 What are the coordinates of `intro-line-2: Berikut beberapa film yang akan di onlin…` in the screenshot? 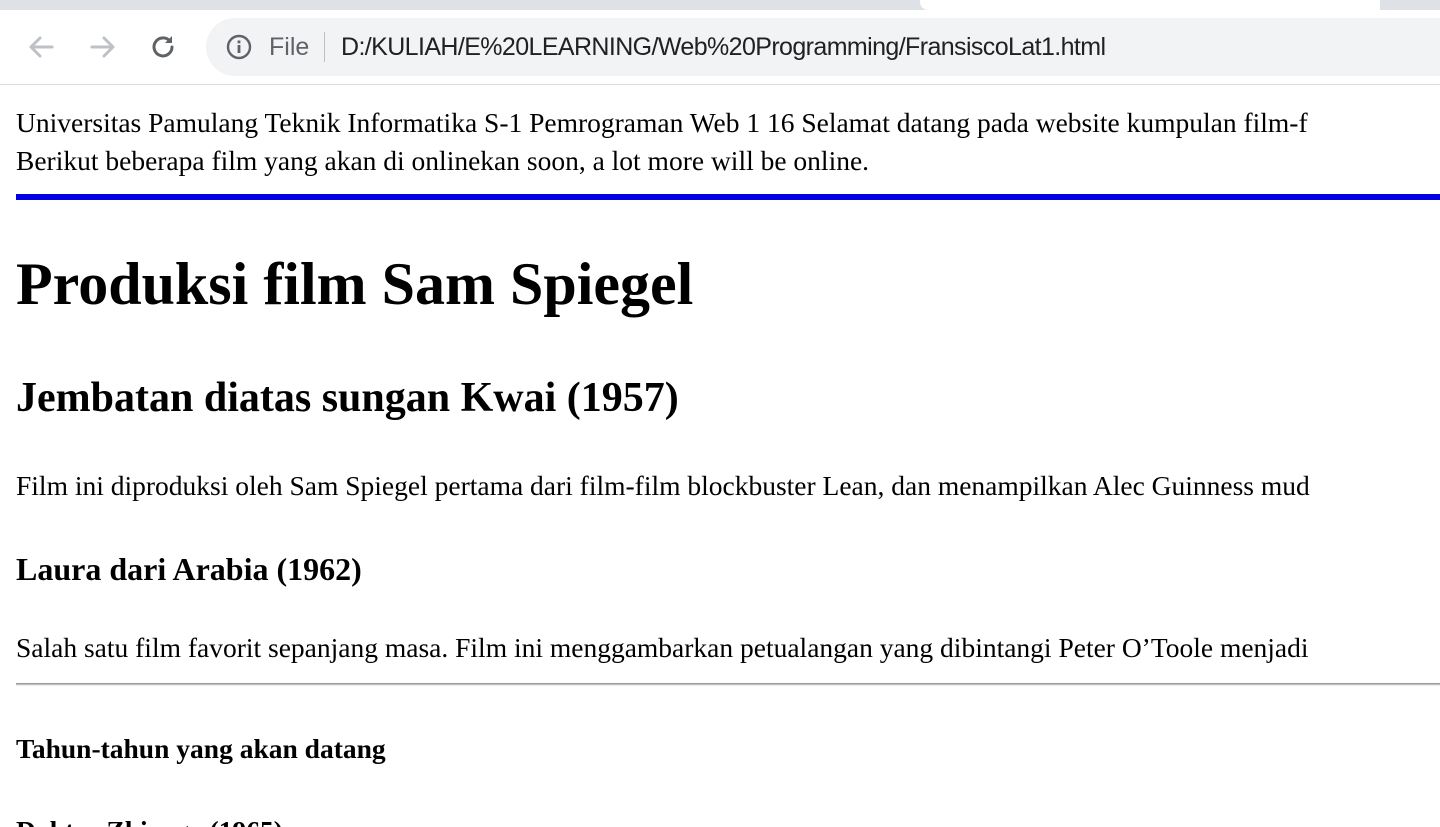 It's located at (443, 160).